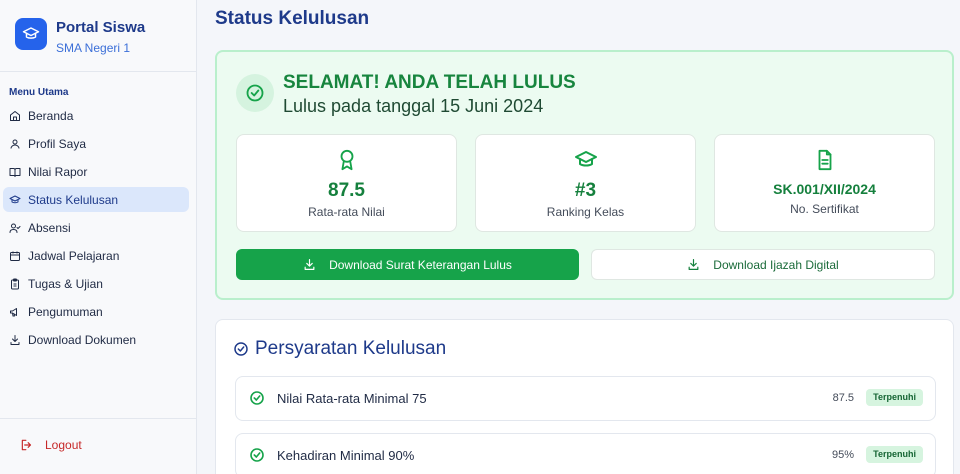  What do you see at coordinates (15, 228) in the screenshot?
I see `user-check-icon` at bounding box center [15, 228].